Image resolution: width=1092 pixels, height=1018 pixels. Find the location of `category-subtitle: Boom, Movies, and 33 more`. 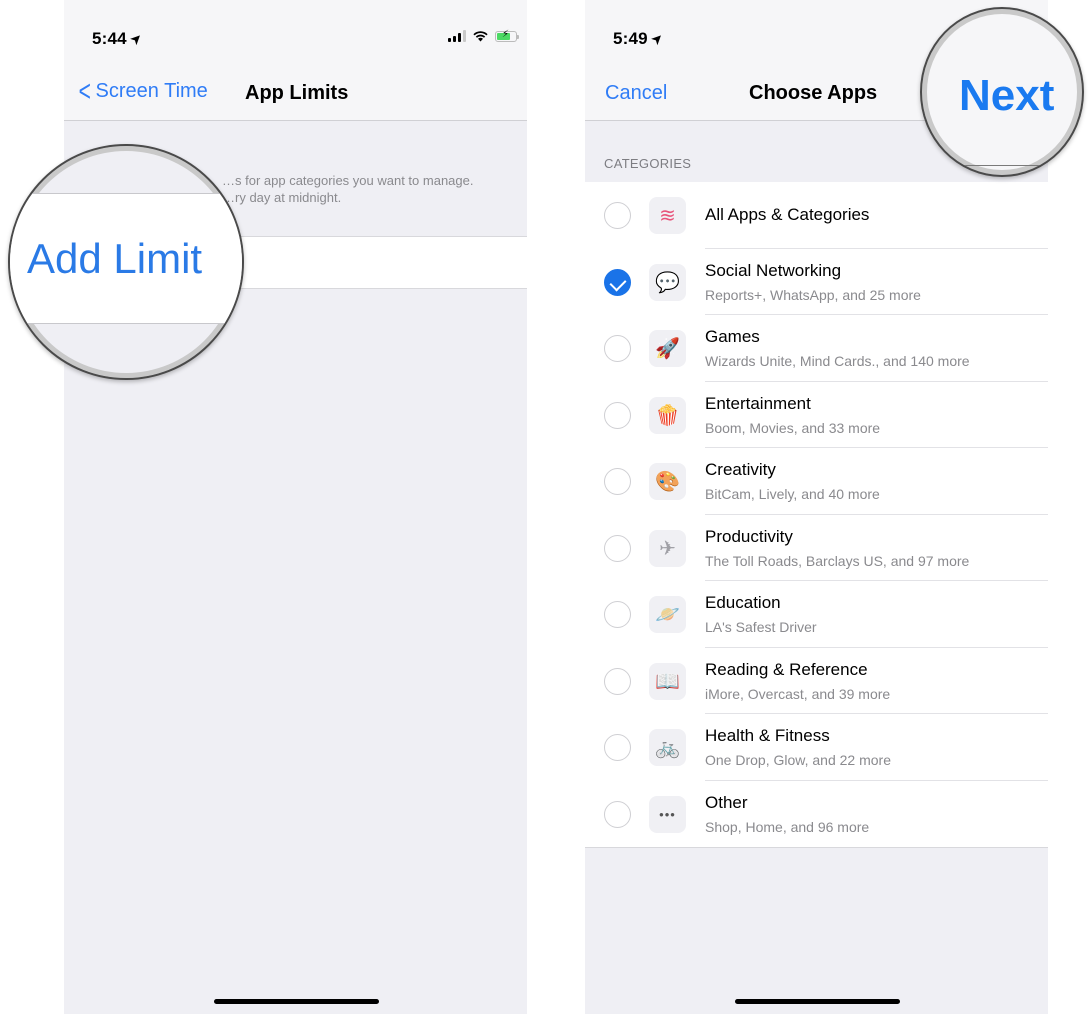

category-subtitle: Boom, Movies, and 33 more is located at coordinates (793, 427).